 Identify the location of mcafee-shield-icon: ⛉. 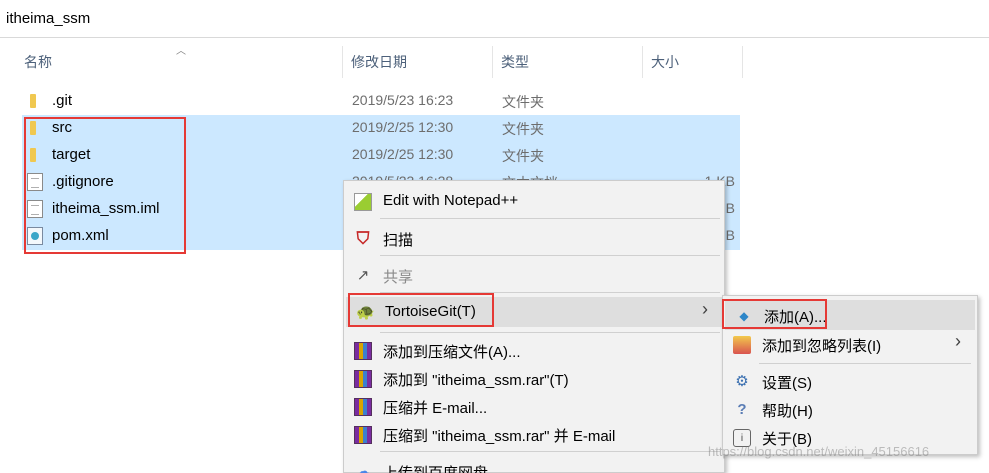
(363, 238).